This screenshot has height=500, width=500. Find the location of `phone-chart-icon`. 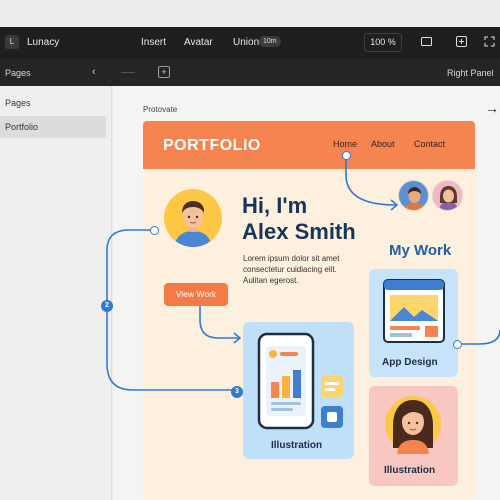

phone-chart-icon is located at coordinates (300, 381).